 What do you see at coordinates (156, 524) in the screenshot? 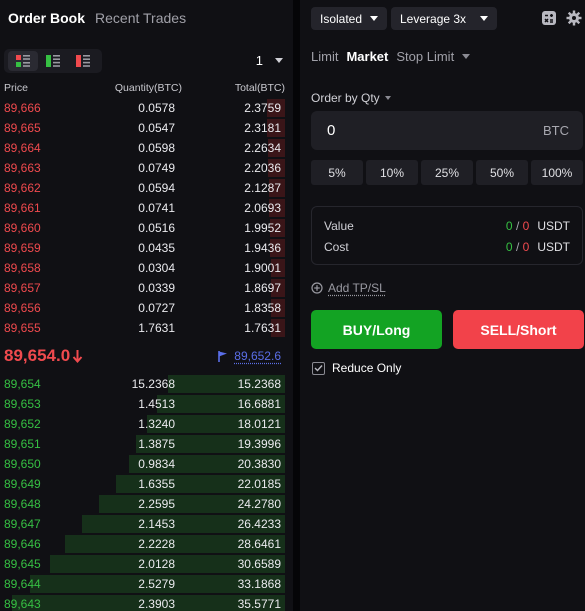
I see `bid-quantity: 2.1453` at bounding box center [156, 524].